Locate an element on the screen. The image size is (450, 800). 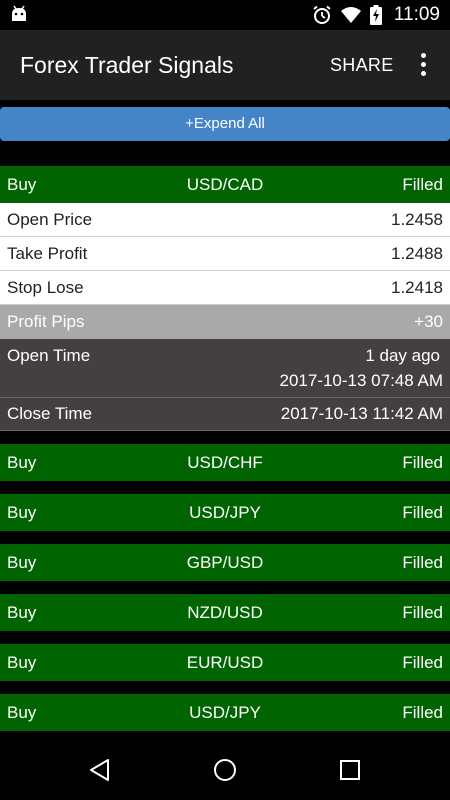
take-profit-value: 1.2488 is located at coordinates (417, 253).